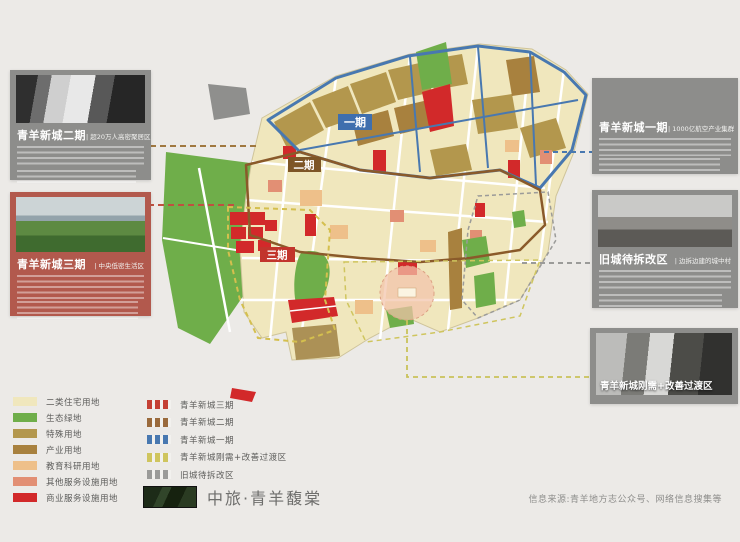 This screenshot has height=542, width=740. I want to click on legend-item: 青羊新城刚需+改善过渡区, so click(217, 457).